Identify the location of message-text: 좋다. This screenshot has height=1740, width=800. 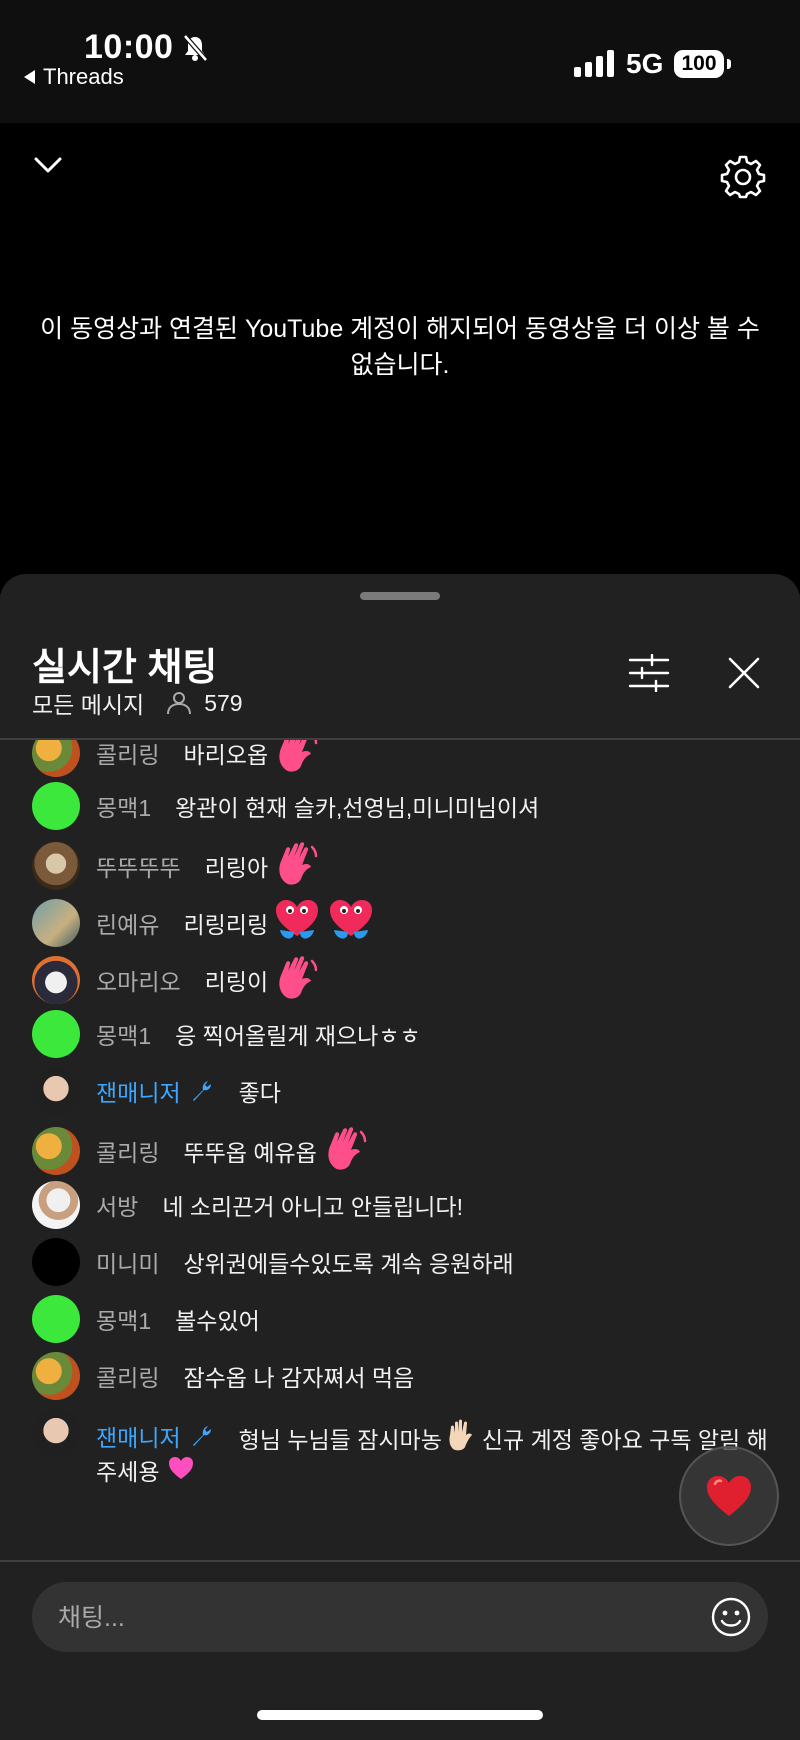
(260, 1091).